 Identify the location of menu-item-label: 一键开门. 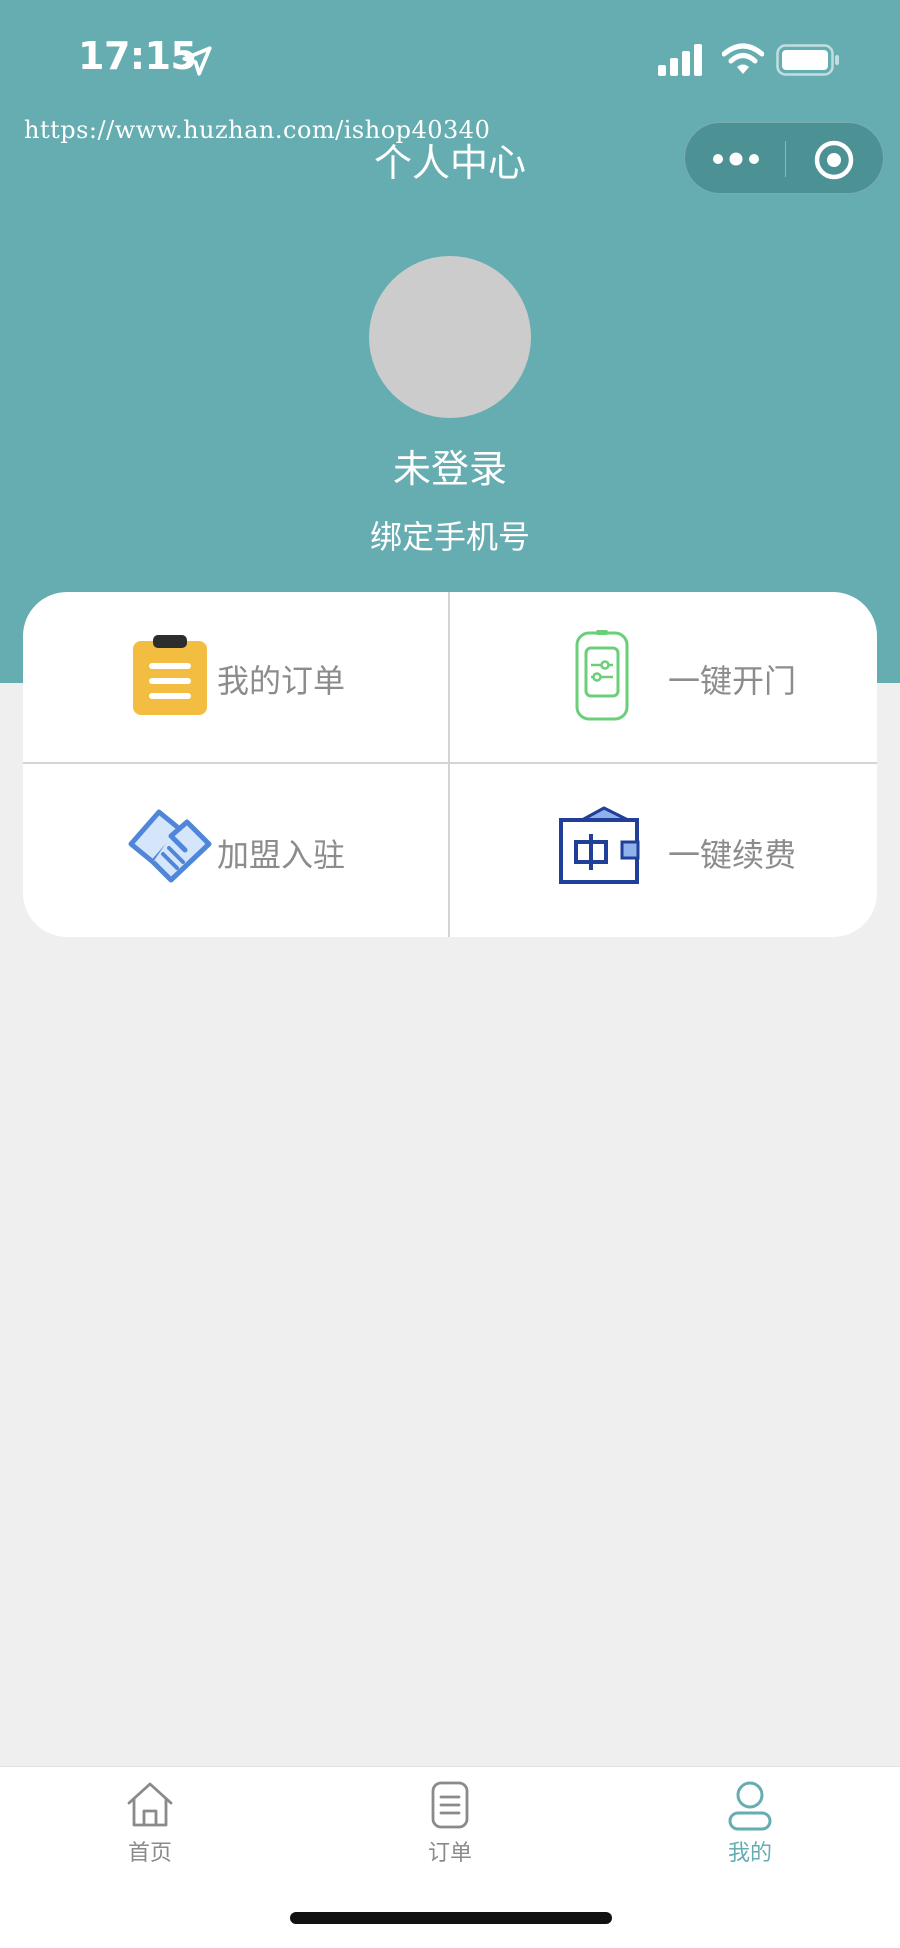
(732, 681).